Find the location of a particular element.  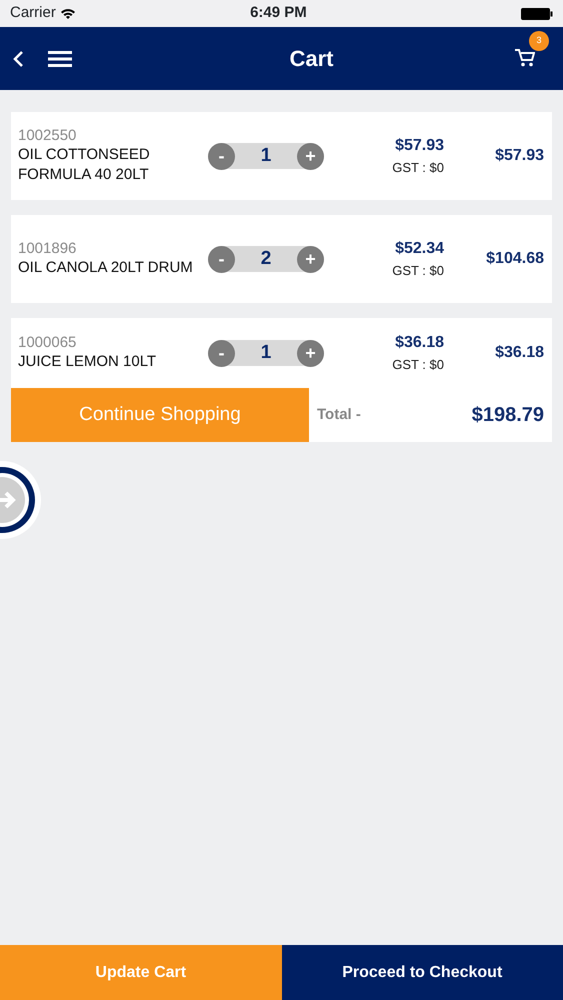

product-name: OIL COTTONSEED FORMULA 40 20LT is located at coordinates (84, 165).